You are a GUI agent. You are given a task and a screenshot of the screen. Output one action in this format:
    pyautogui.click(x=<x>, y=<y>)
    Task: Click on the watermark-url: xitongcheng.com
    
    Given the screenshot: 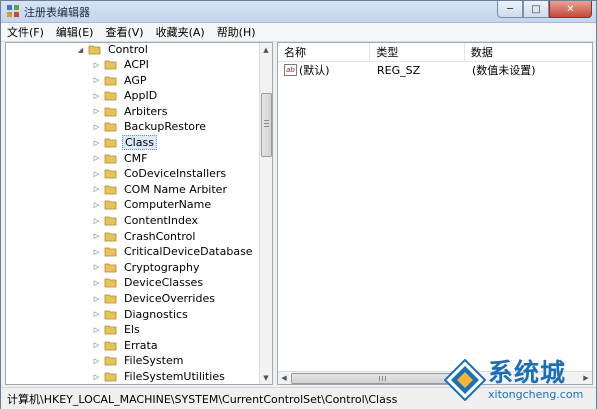 What is the action you would take?
    pyautogui.click(x=536, y=394)
    